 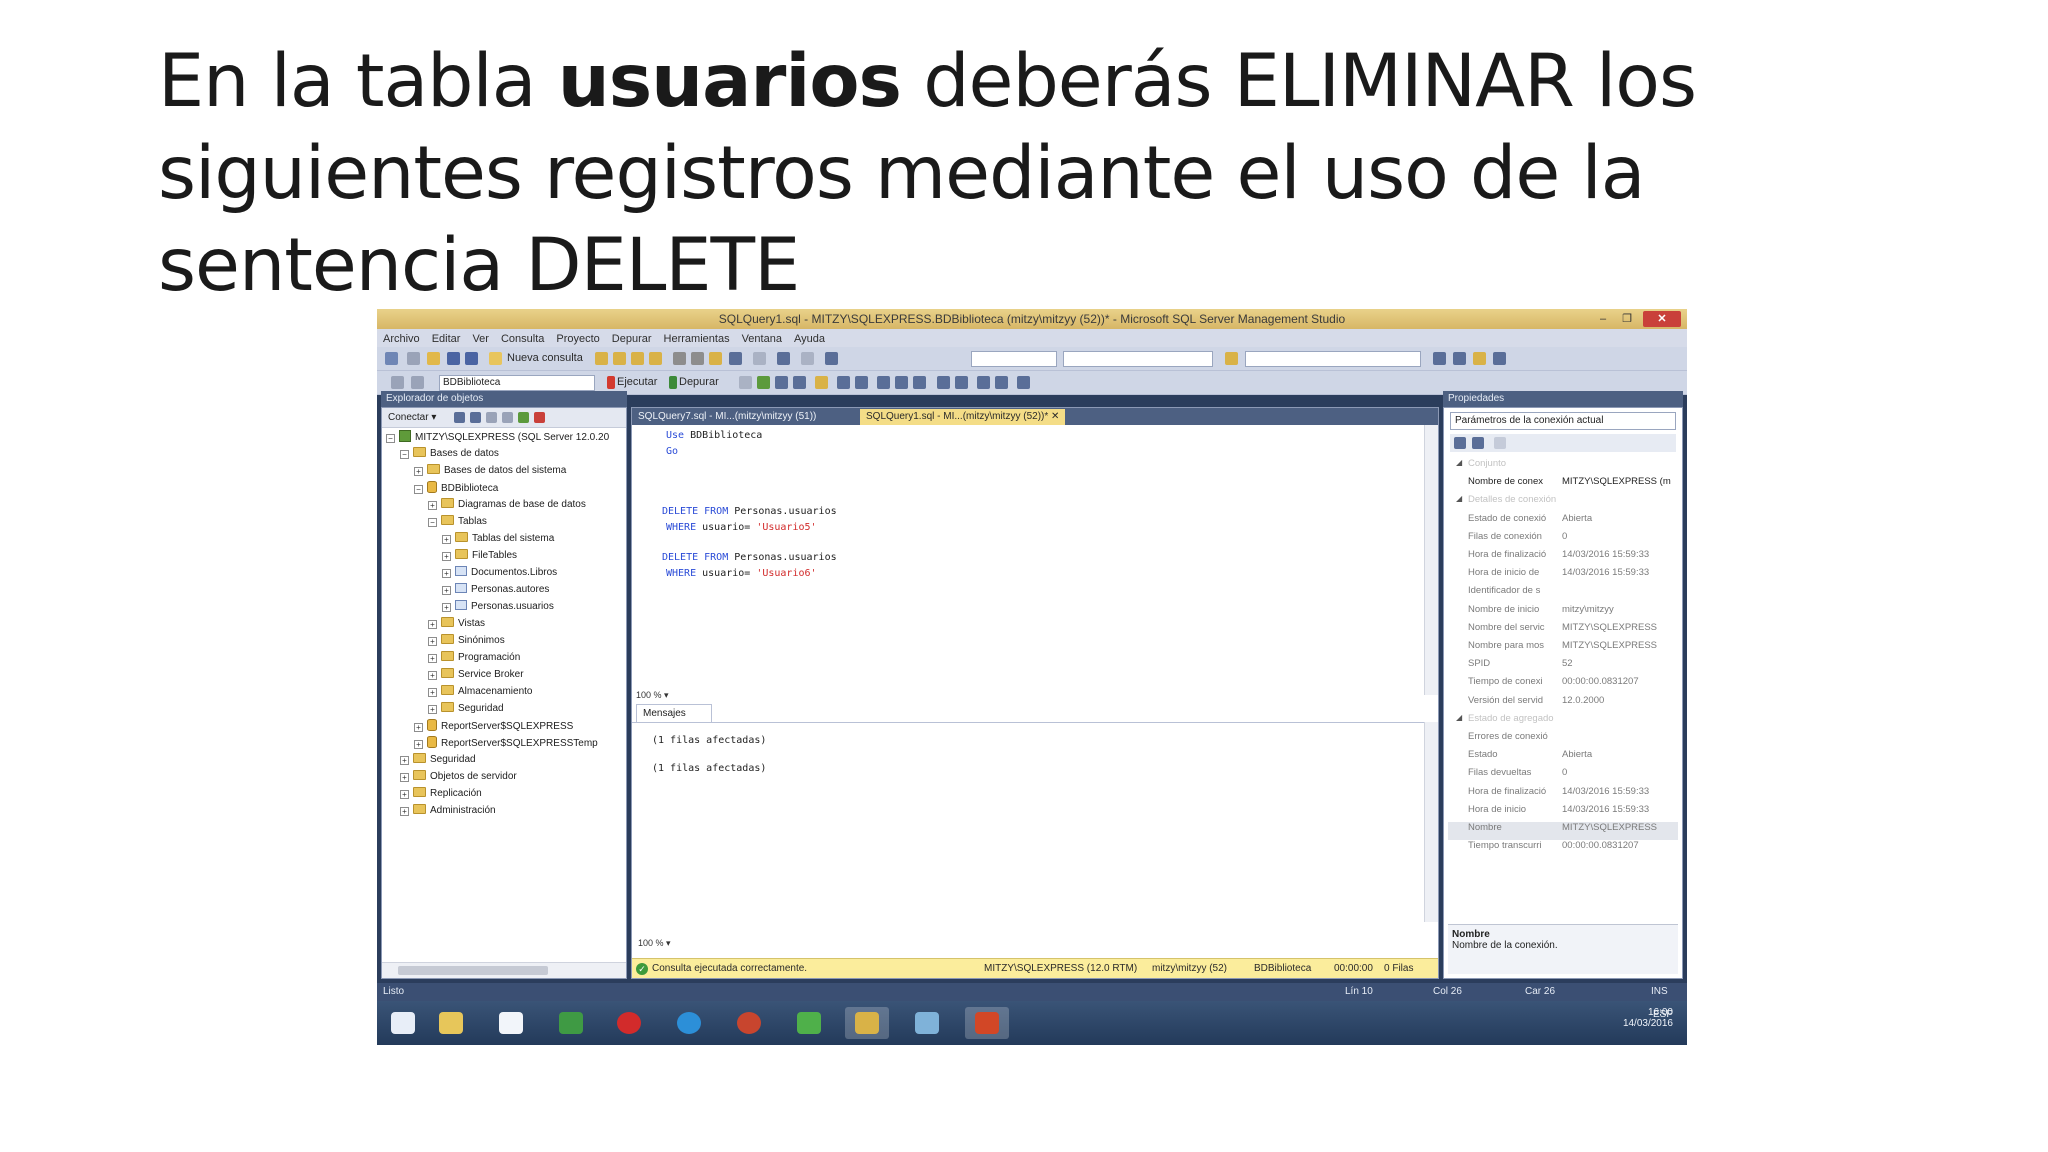 What do you see at coordinates (637, 358) in the screenshot?
I see `mdx-query-icon` at bounding box center [637, 358].